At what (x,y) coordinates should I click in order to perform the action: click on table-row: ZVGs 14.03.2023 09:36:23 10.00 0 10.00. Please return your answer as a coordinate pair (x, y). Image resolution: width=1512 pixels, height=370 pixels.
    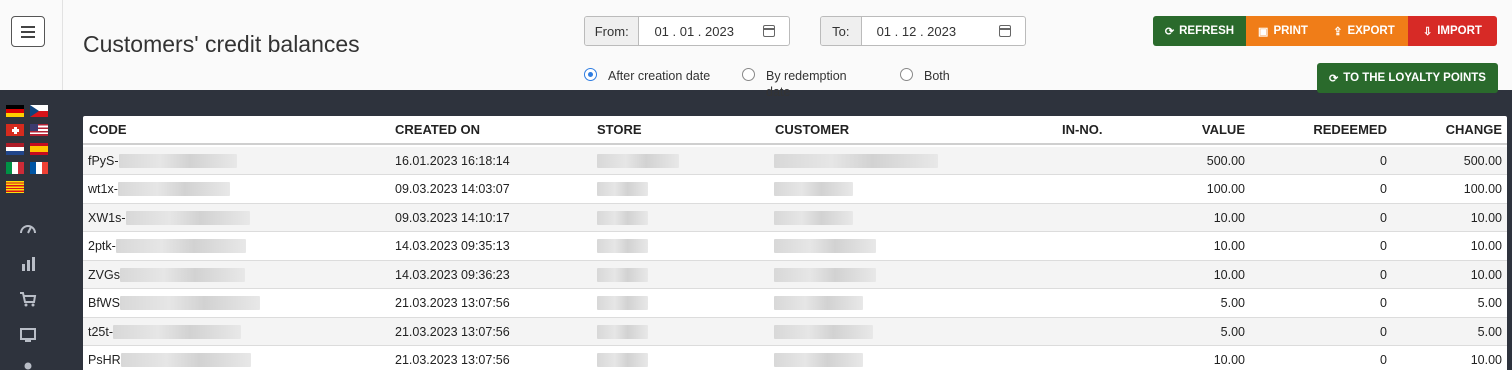
    Looking at the image, I should click on (795, 275).